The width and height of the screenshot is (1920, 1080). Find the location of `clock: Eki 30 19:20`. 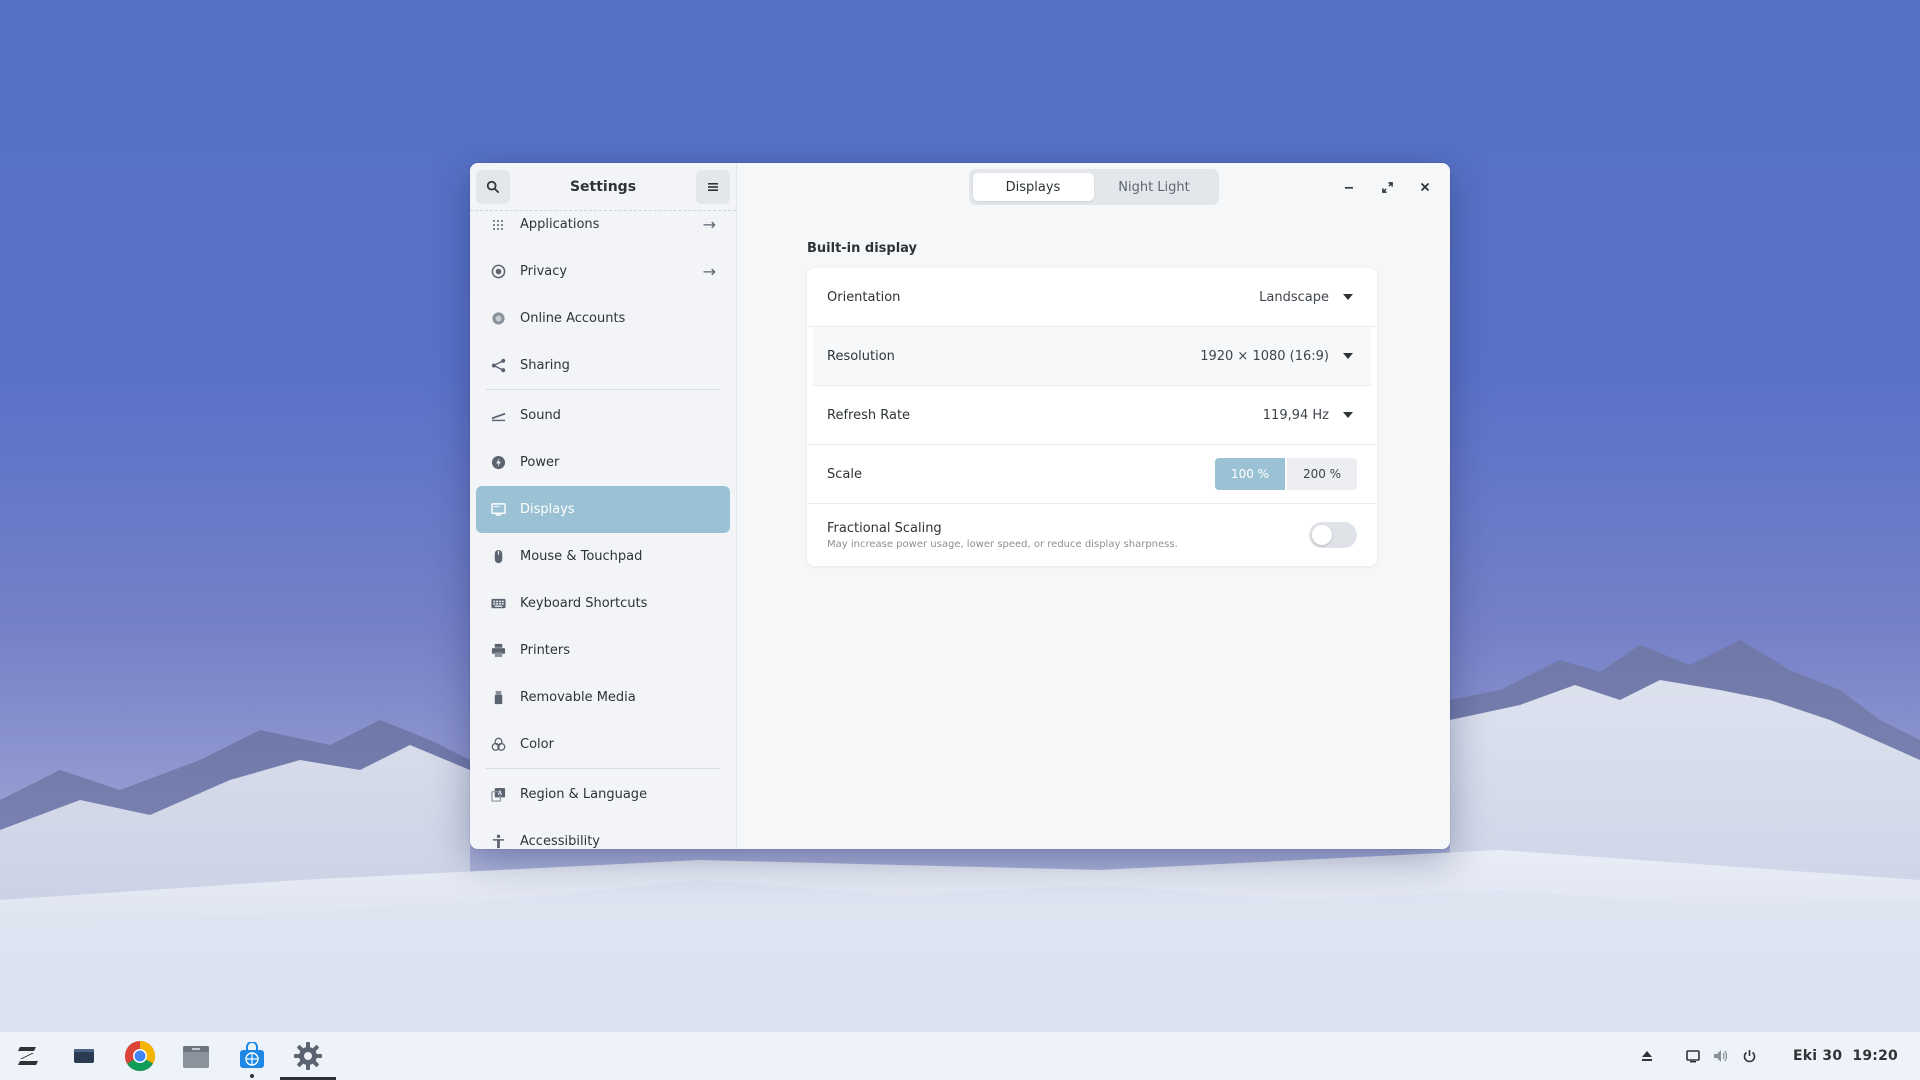

clock: Eki 30 19:20 is located at coordinates (1845, 1056).